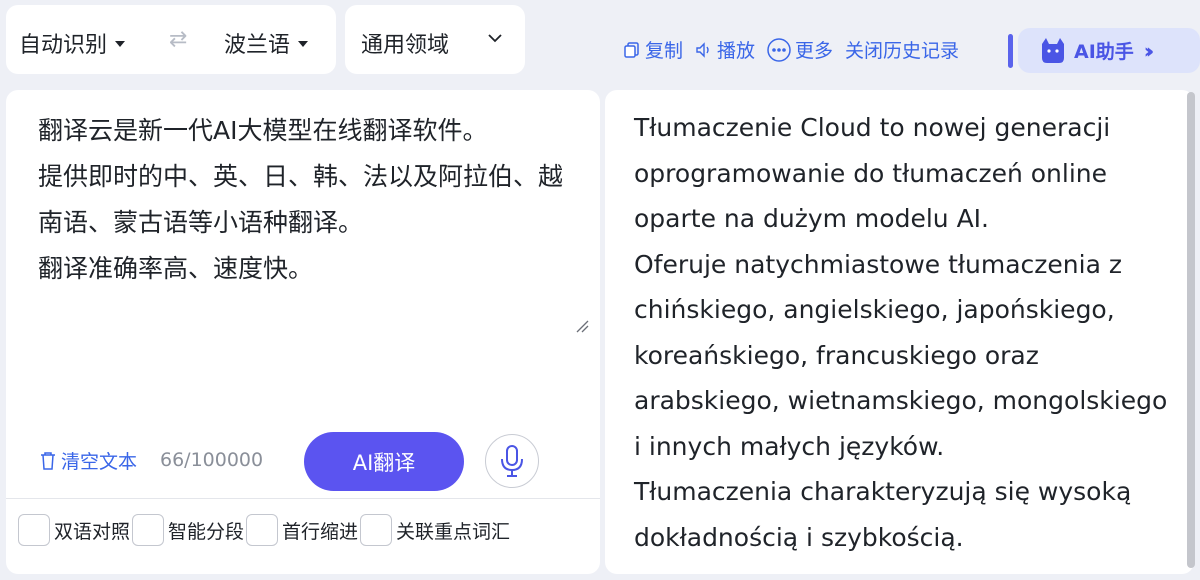  I want to click on swap-arrows-icon: ⇄, so click(178, 39).